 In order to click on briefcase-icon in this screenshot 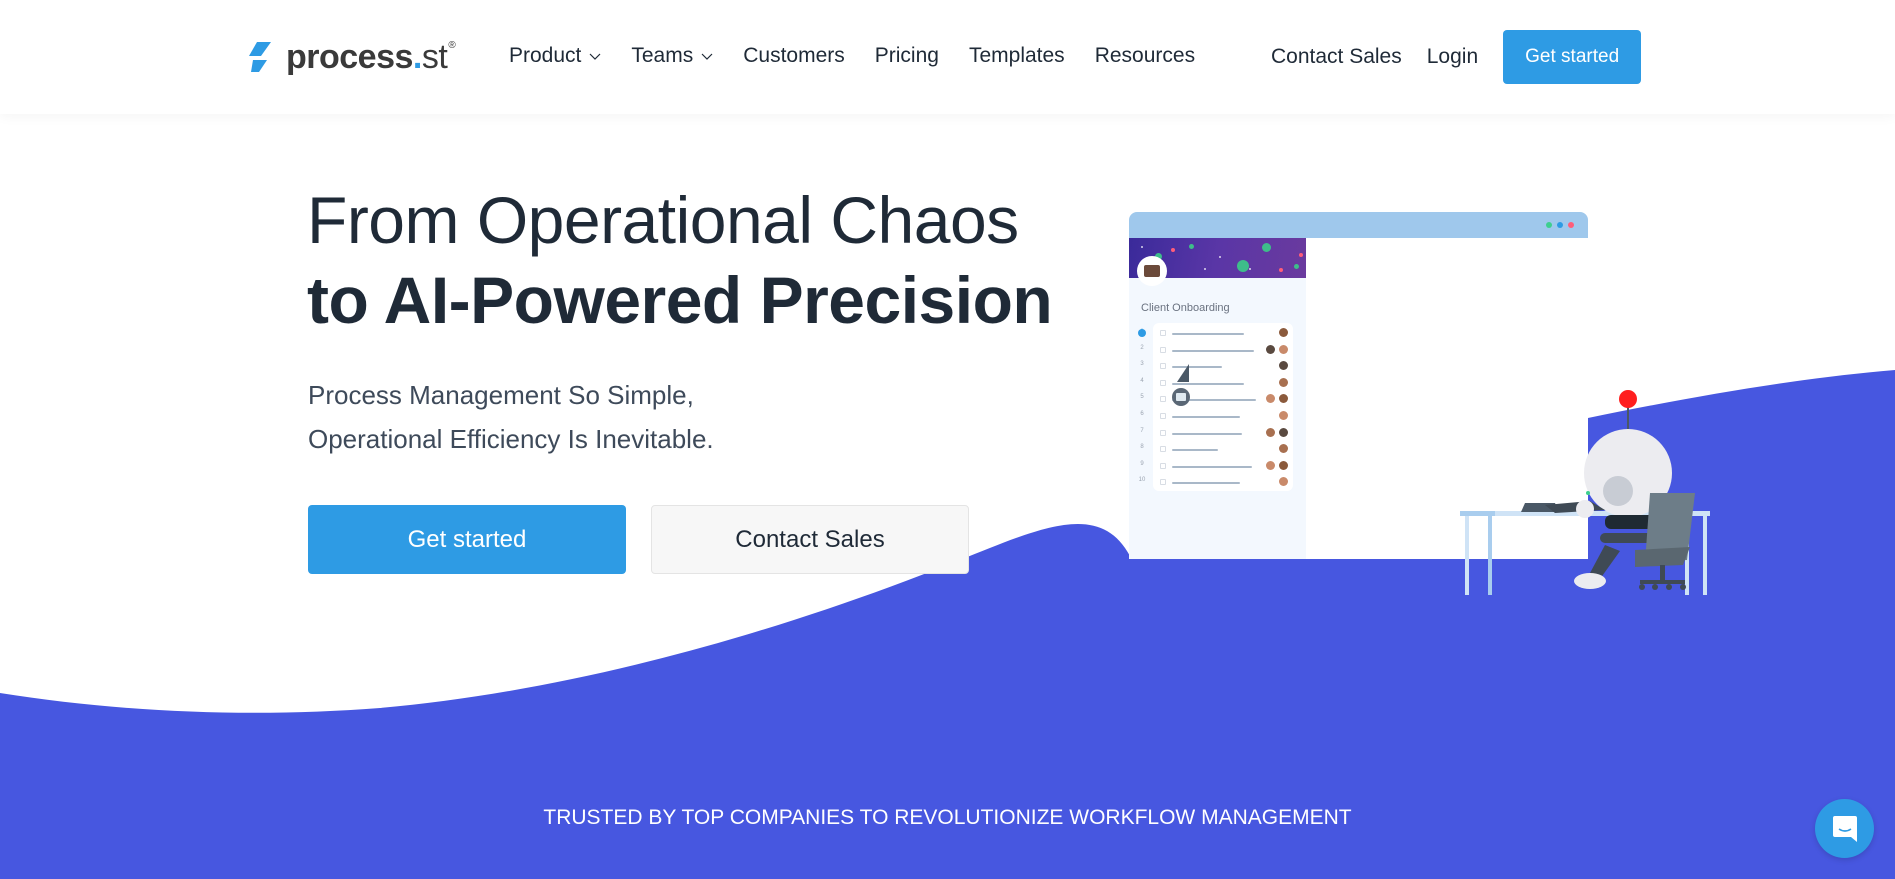, I will do `click(1152, 271)`.